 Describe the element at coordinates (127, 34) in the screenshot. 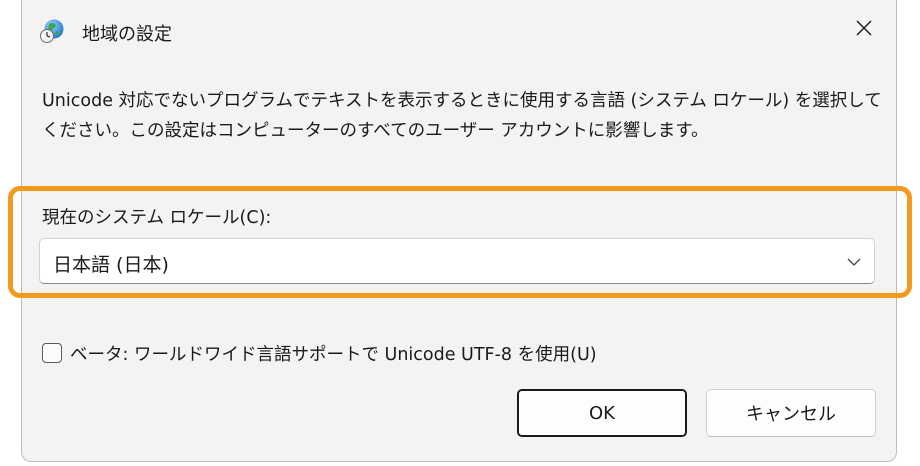

I see `dialog-title: 地域の設定` at that location.